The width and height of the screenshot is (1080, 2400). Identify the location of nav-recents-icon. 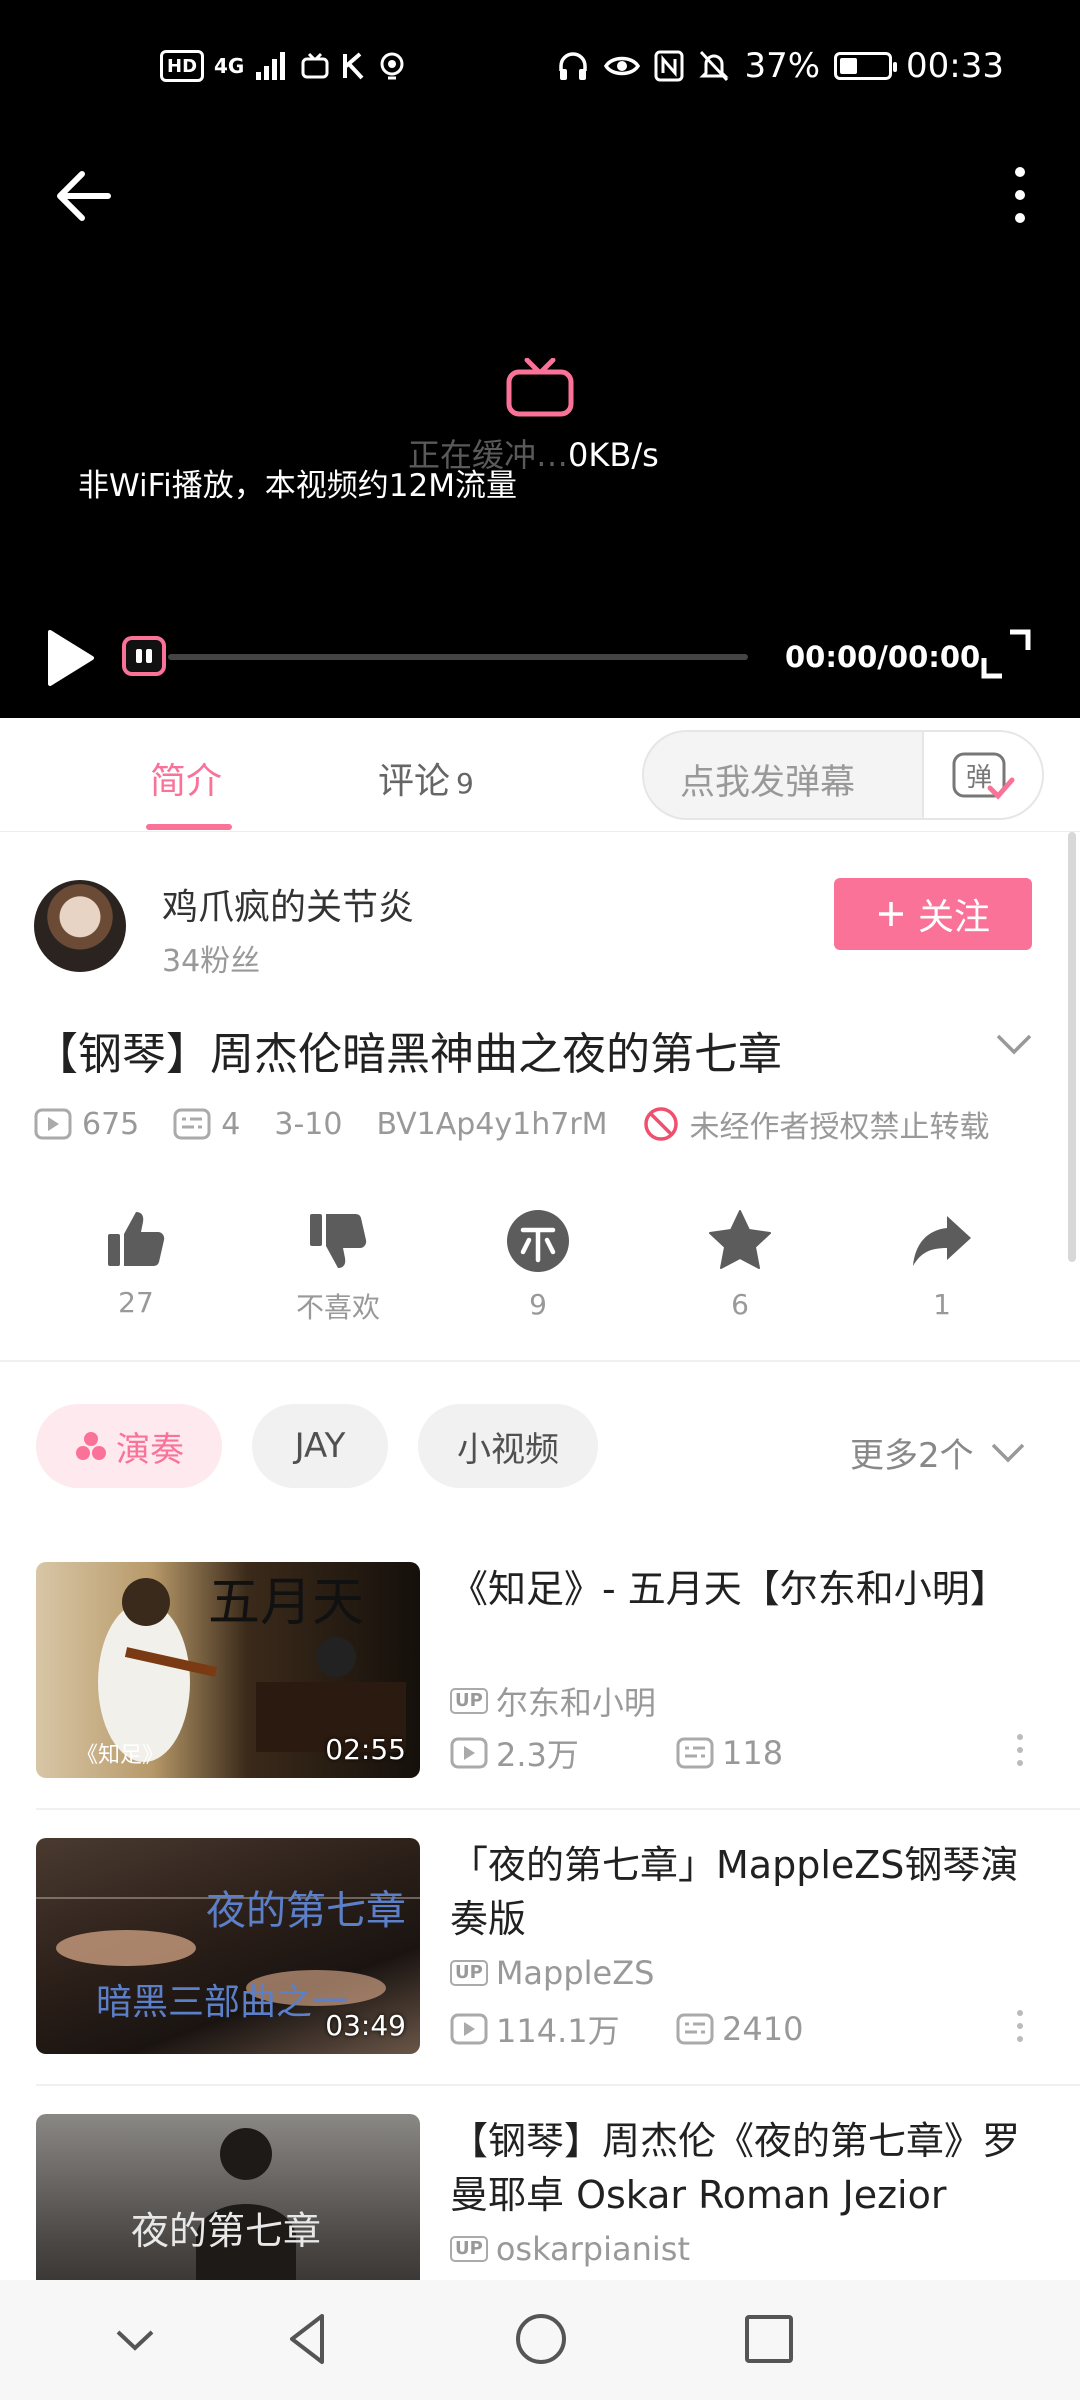
(769, 2339).